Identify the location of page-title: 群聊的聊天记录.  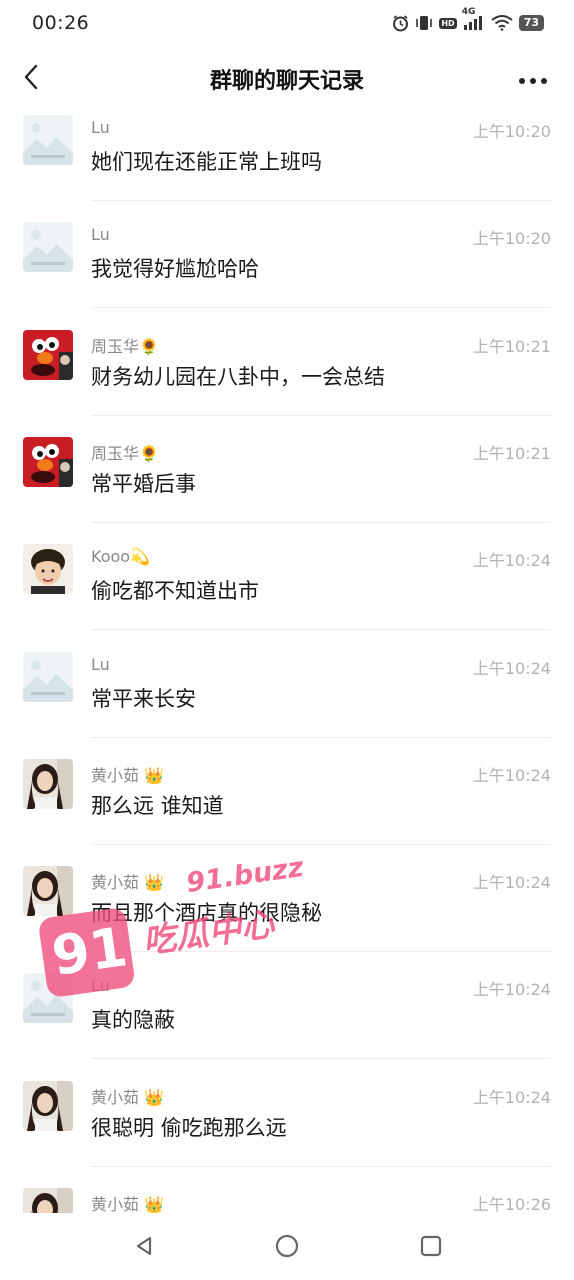
(286, 81).